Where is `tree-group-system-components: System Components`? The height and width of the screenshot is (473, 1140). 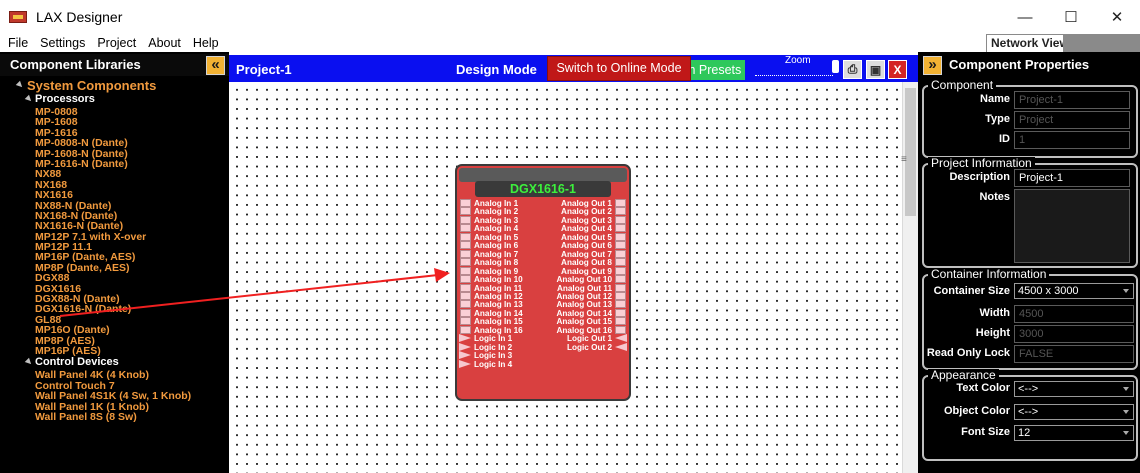
tree-group-system-components: System Components is located at coordinates (114, 86).